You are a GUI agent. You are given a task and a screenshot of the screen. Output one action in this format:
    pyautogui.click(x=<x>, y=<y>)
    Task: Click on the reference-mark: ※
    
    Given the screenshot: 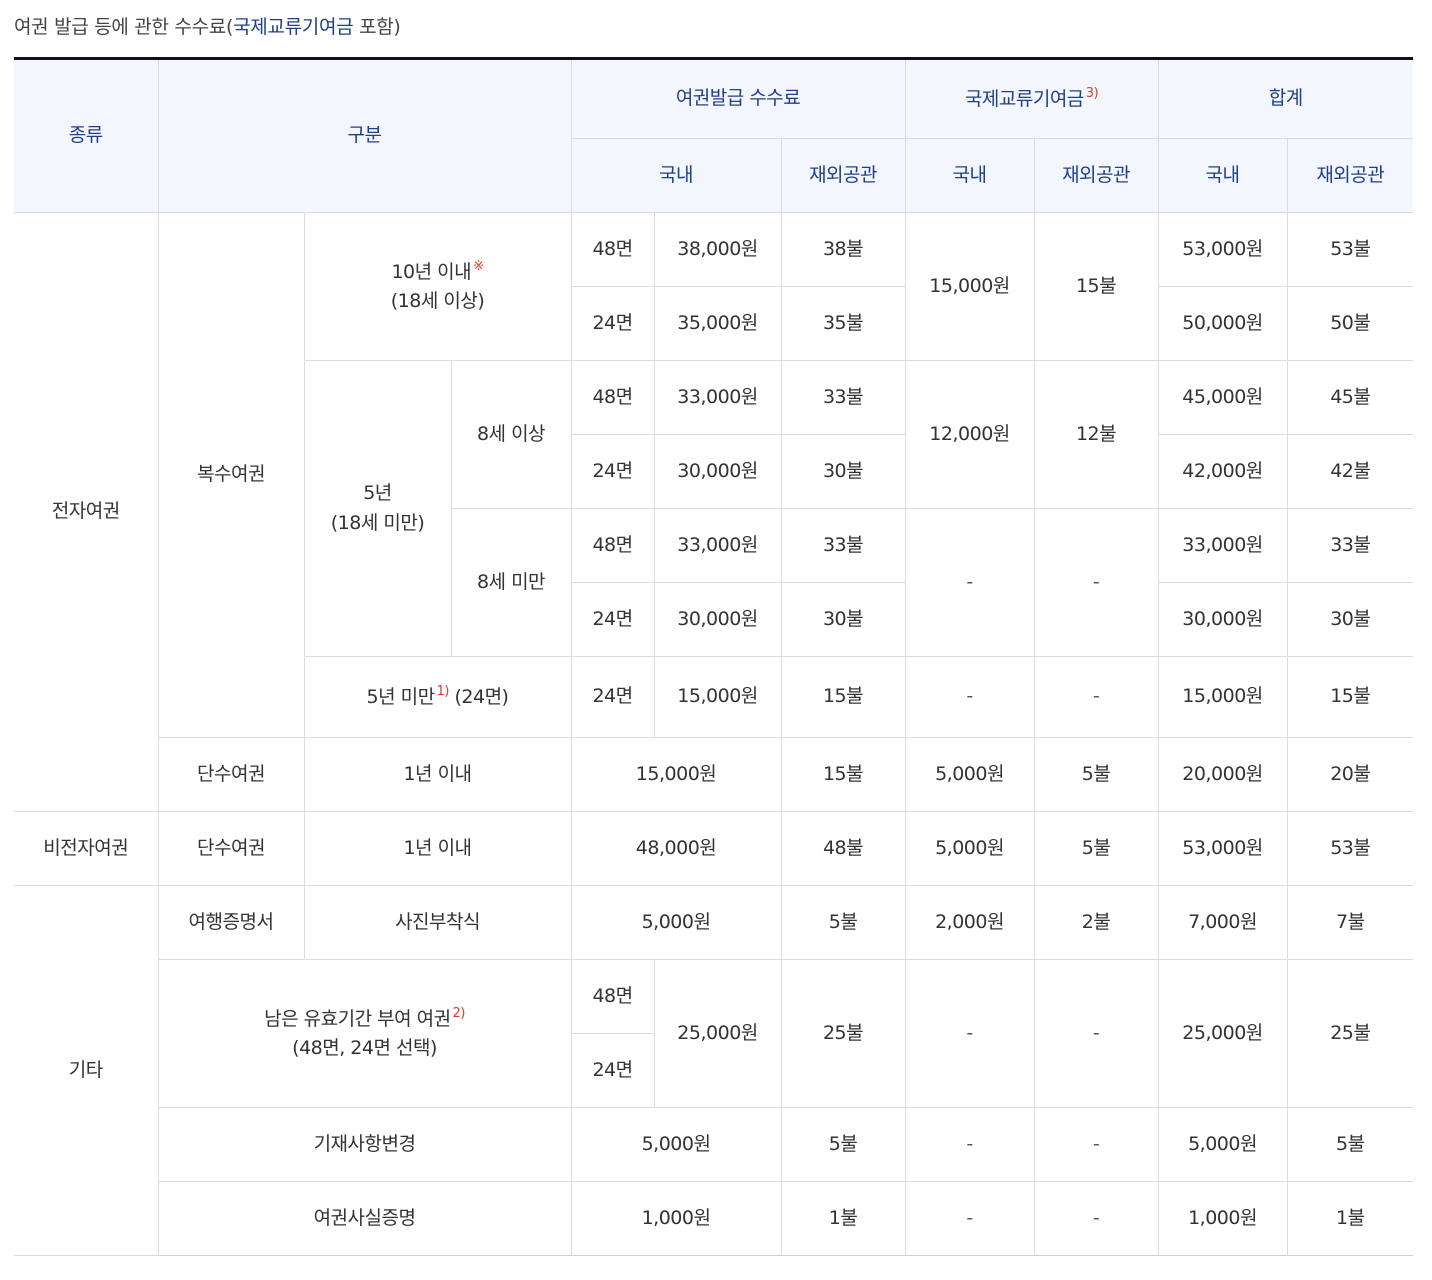 What is the action you would take?
    pyautogui.click(x=478, y=266)
    